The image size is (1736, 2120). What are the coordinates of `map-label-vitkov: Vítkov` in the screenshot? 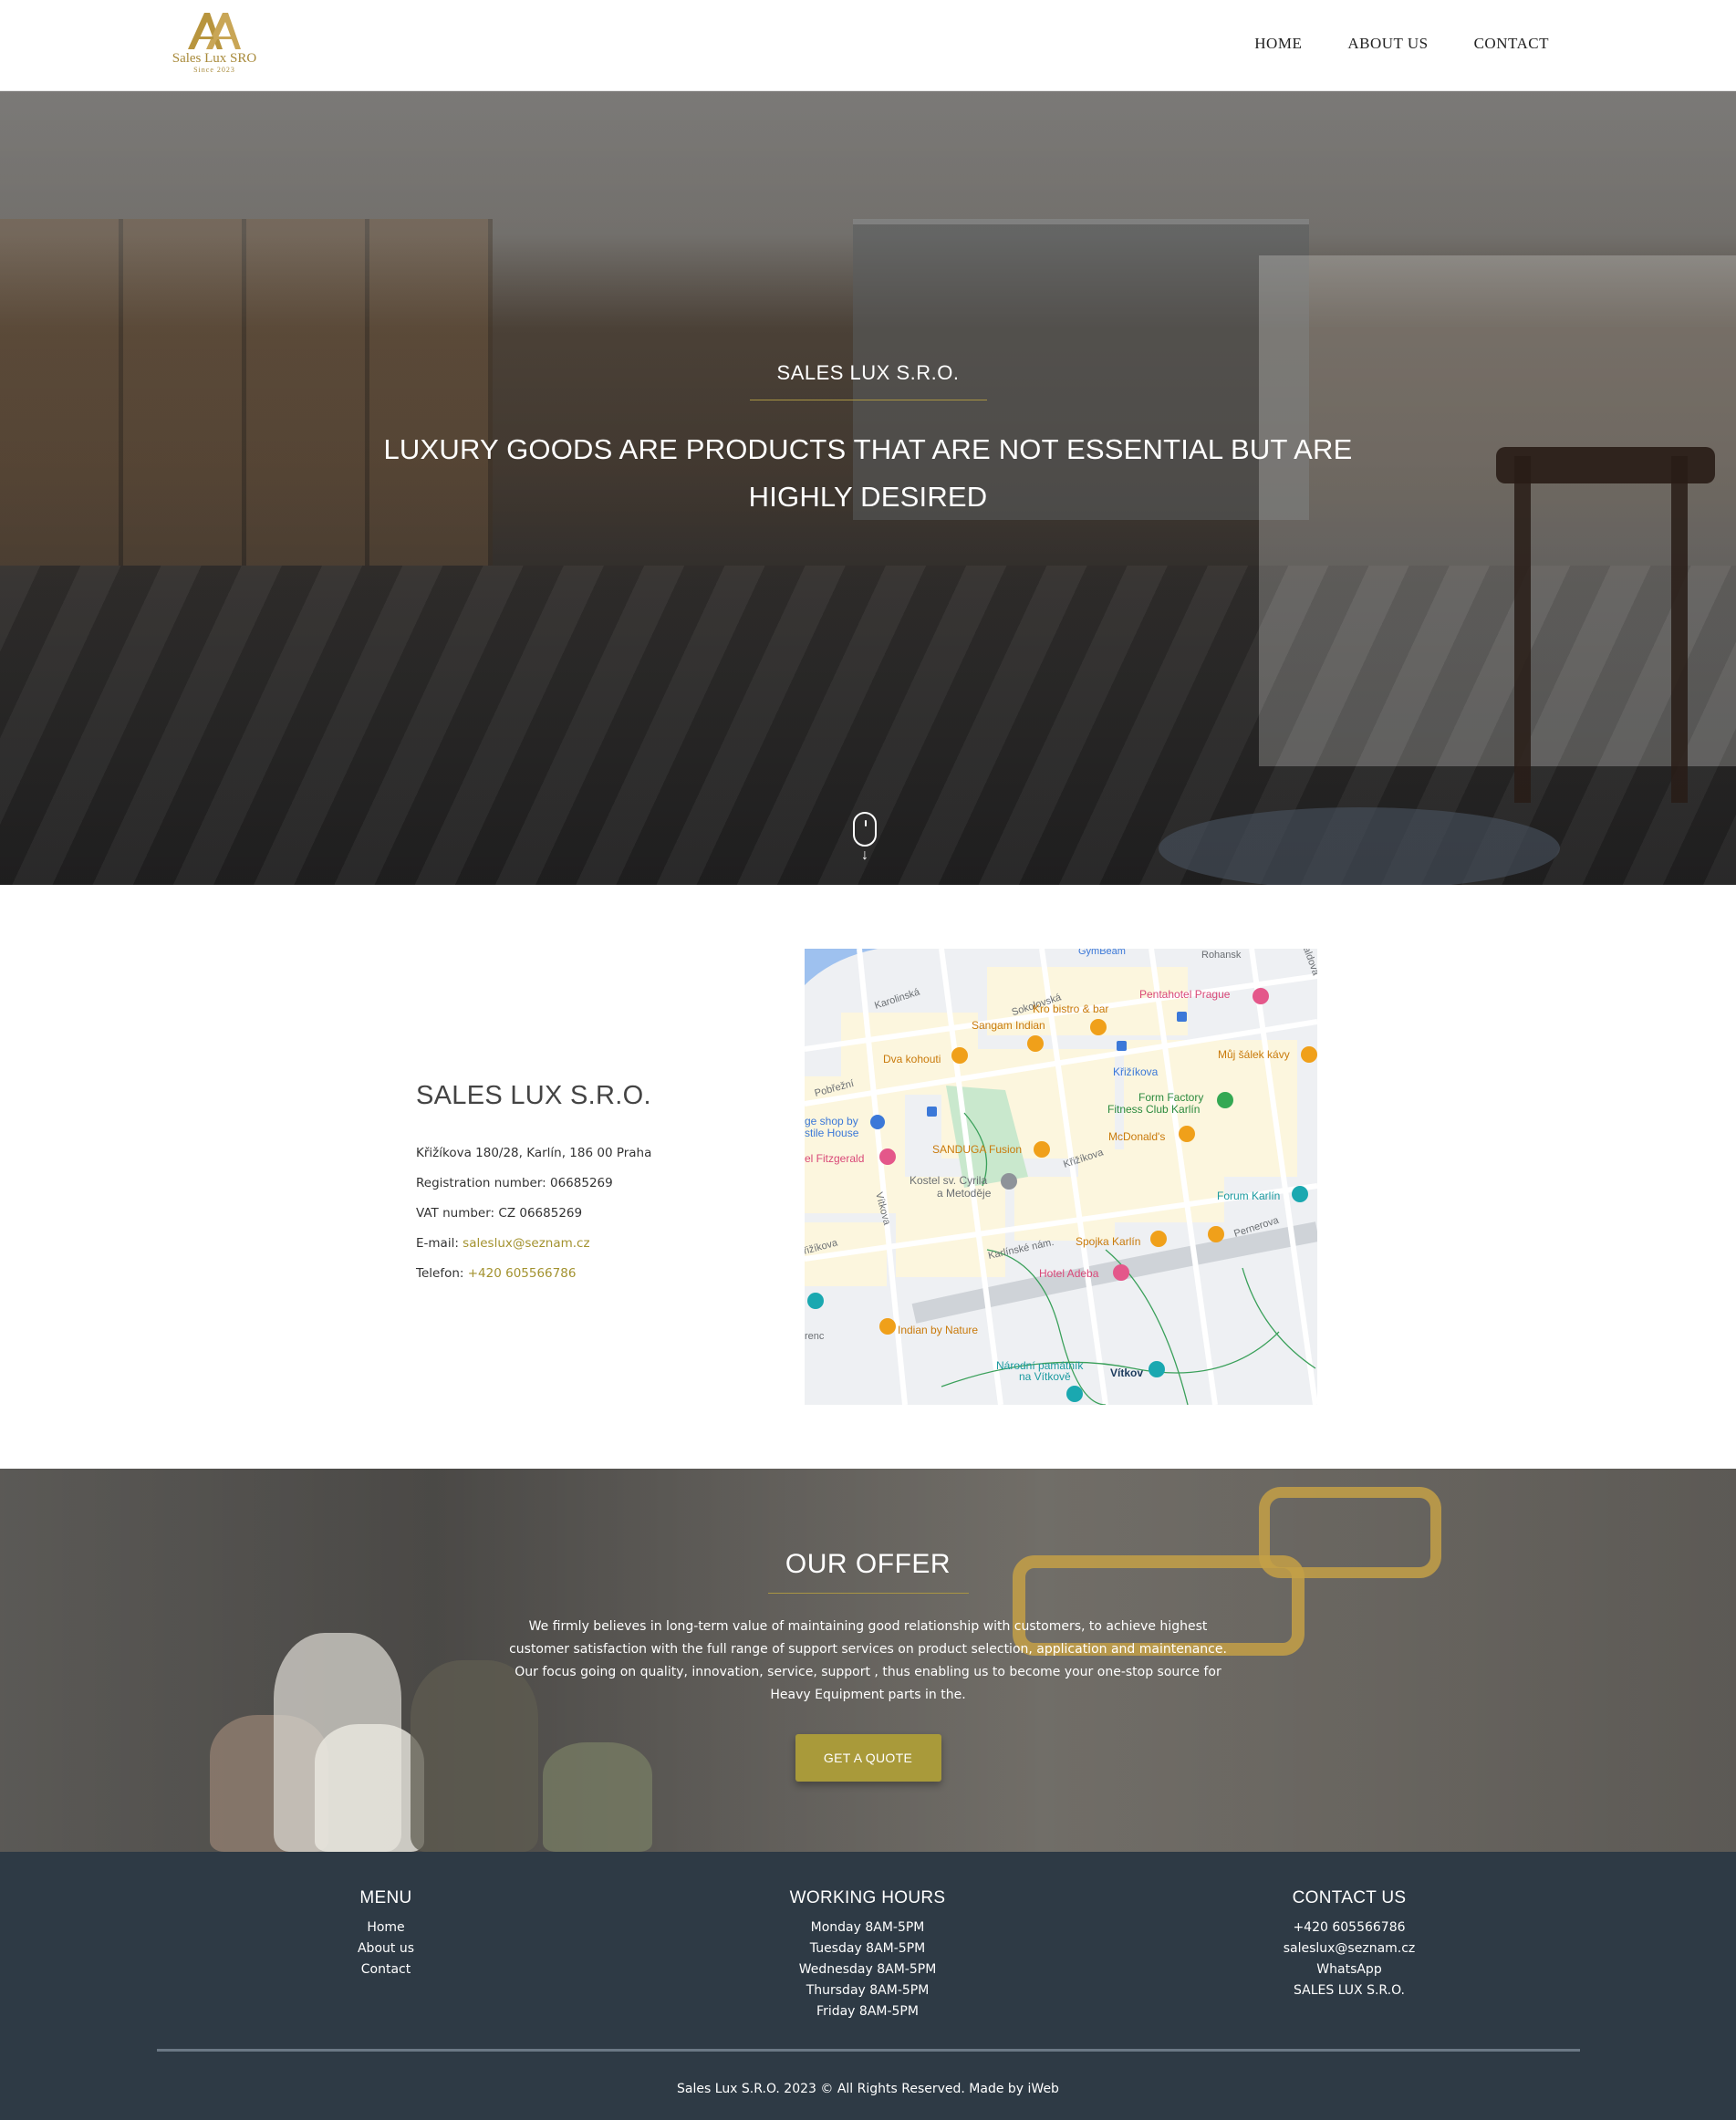 It's located at (1126, 1373).